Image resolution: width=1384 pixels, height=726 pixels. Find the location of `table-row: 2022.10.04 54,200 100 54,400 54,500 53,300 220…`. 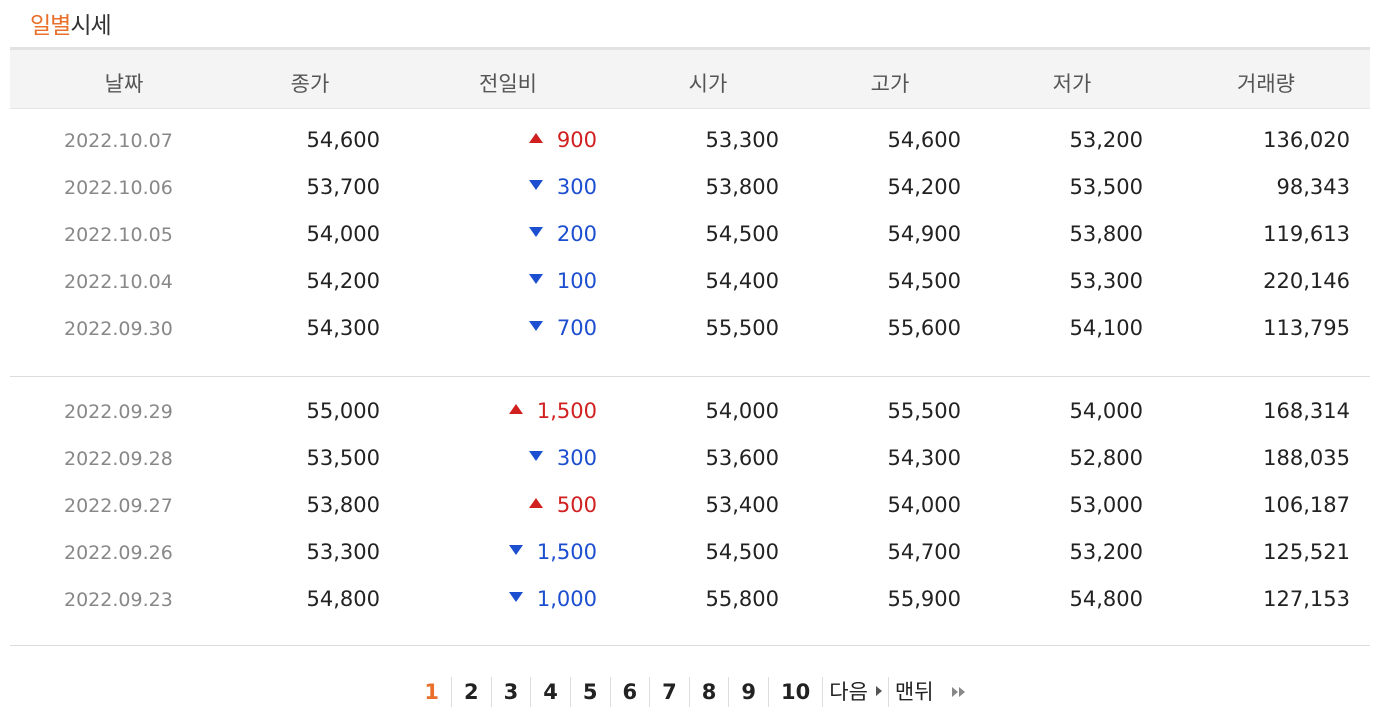

table-row: 2022.10.04 54,200 100 54,400 54,500 53,300 220… is located at coordinates (690, 284).